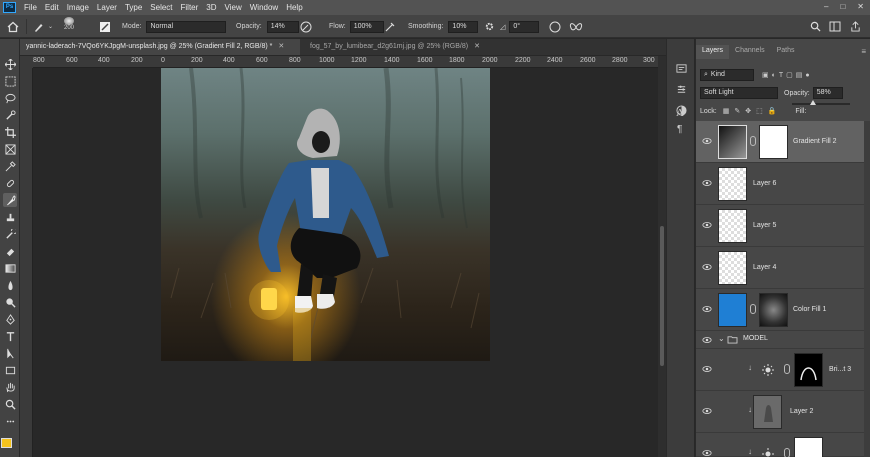 This screenshot has height=457, width=870. I want to click on healing-brush-tool-icon, so click(10, 183).